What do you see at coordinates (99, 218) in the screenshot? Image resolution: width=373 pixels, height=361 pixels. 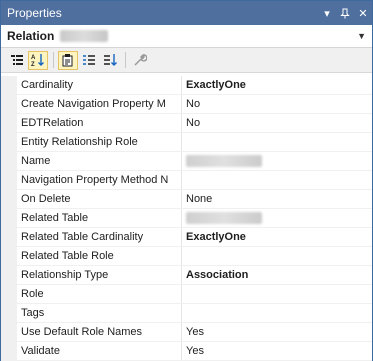 I see `property-name: Related Table` at bounding box center [99, 218].